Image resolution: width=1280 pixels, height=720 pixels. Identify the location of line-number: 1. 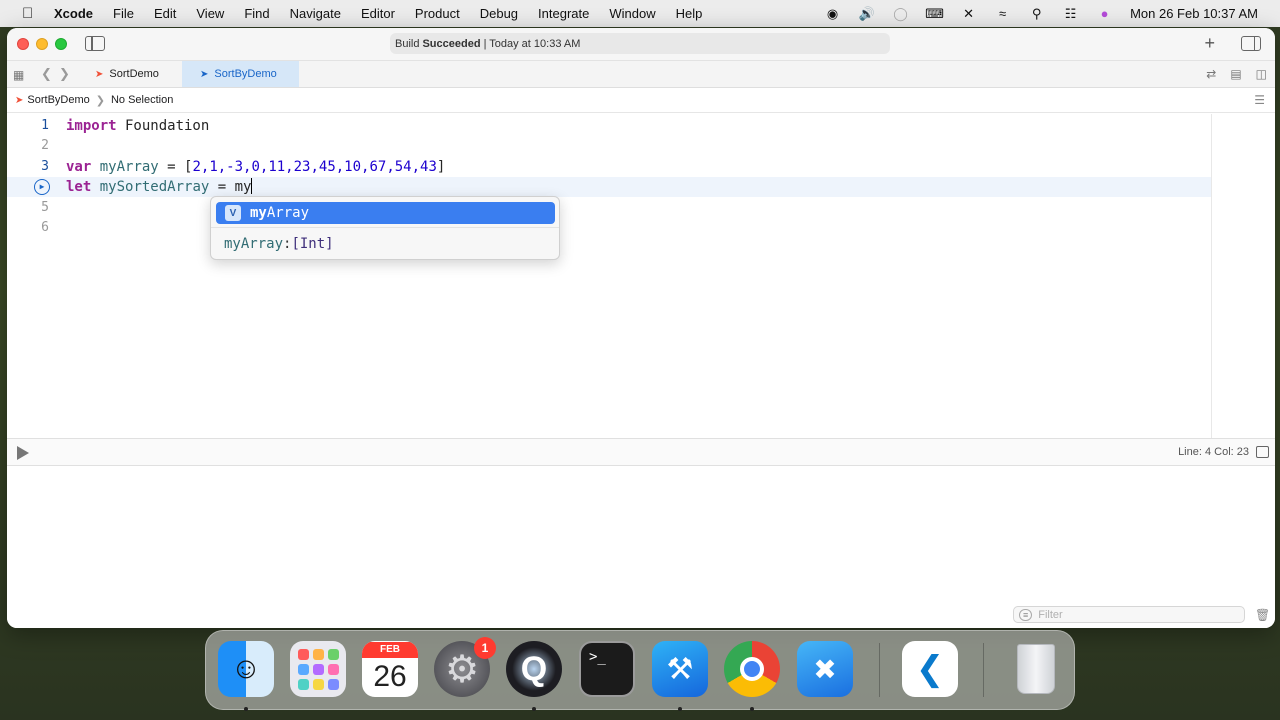
(45, 125).